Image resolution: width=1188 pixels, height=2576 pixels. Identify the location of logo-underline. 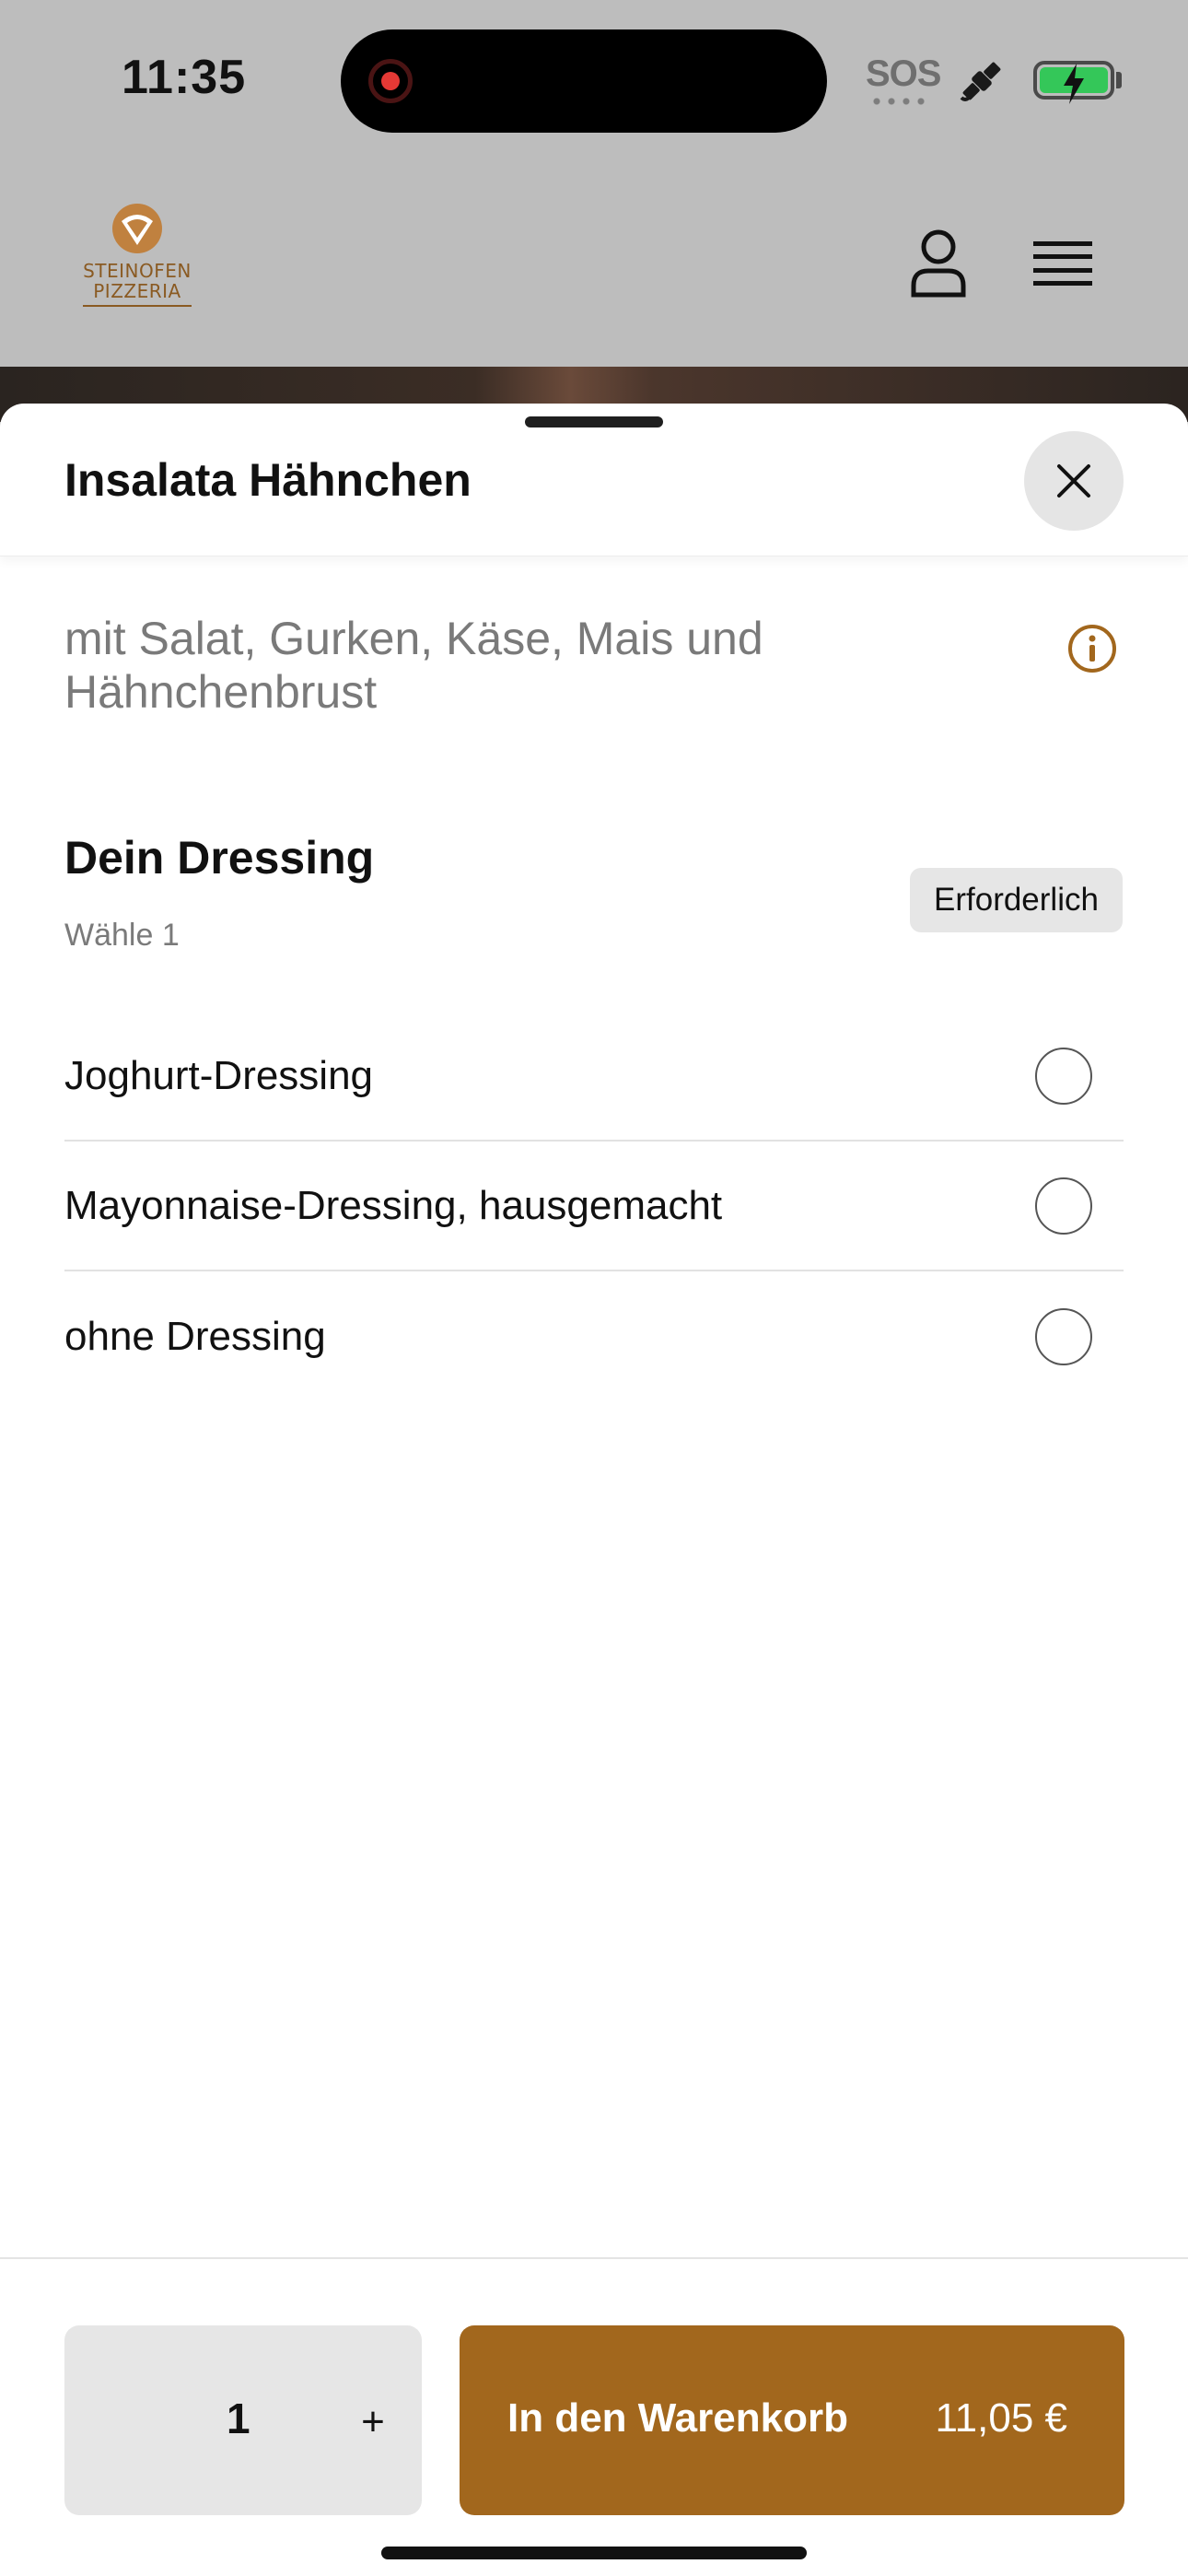
(137, 306).